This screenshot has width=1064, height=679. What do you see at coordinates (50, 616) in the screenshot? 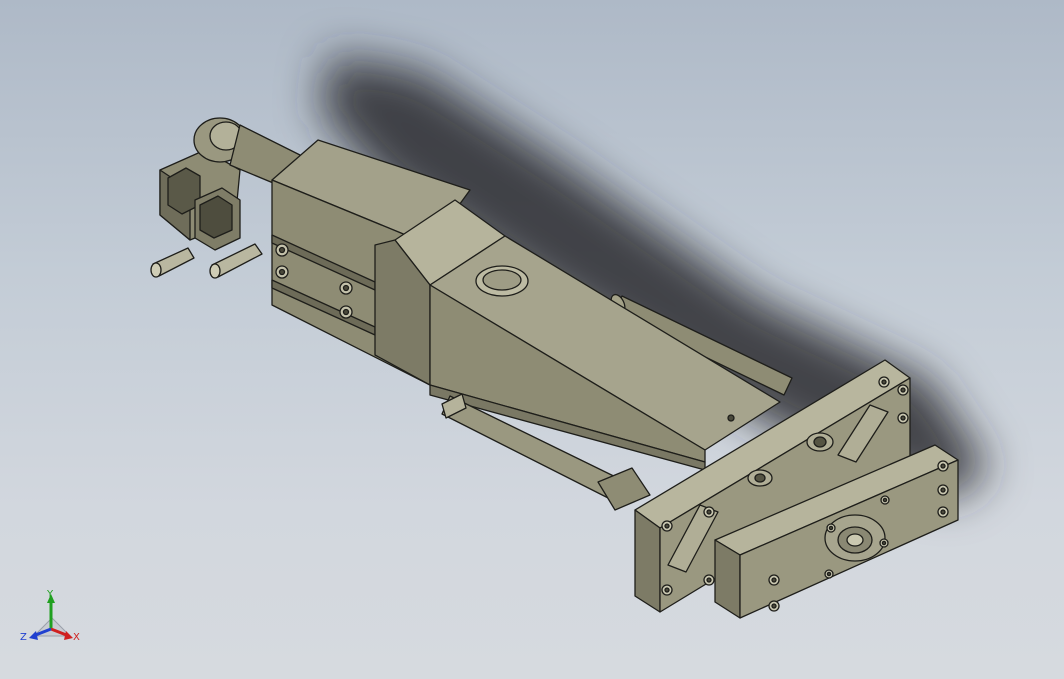
I see `orientation-triad: Y X Z` at bounding box center [50, 616].